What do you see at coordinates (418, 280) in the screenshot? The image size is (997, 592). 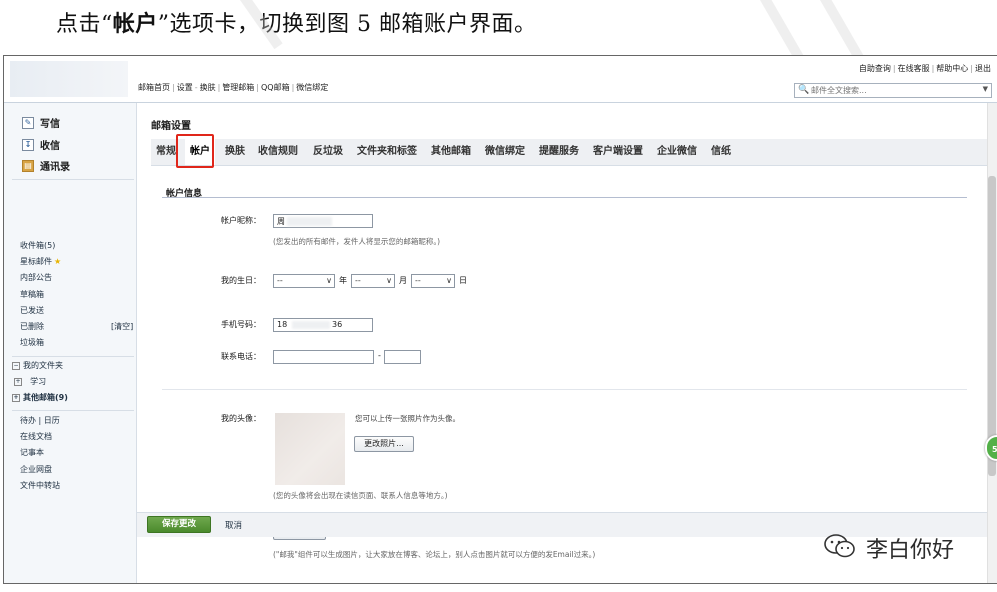 I see `birthday-day-value: --` at bounding box center [418, 280].